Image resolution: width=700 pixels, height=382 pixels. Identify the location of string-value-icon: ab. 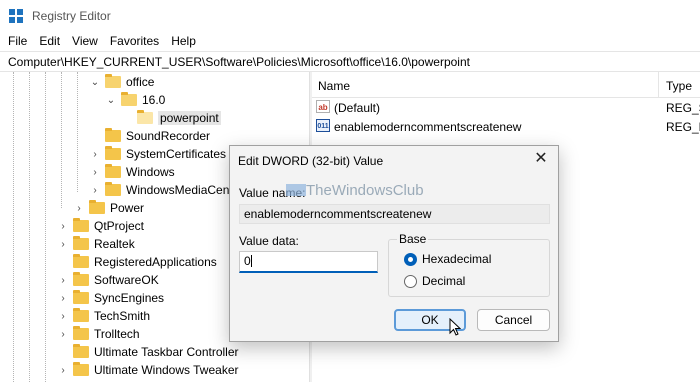
(323, 106).